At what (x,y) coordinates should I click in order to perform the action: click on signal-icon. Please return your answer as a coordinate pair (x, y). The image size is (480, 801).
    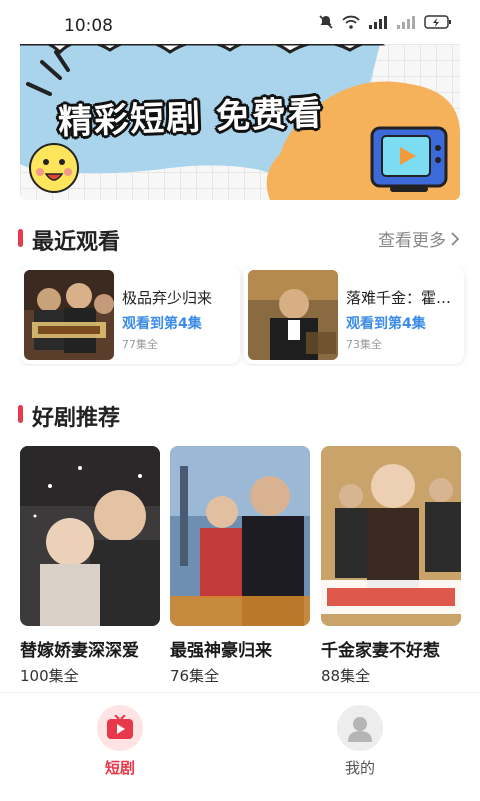
    Looking at the image, I should click on (378, 22).